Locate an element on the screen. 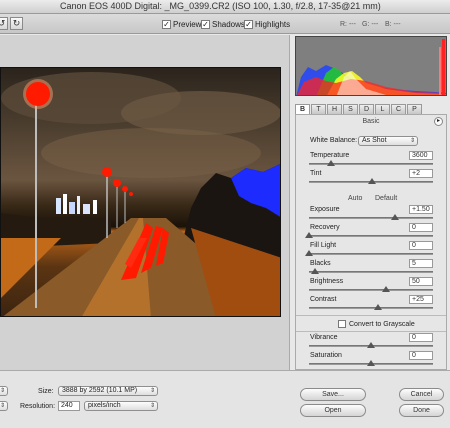  resolution-unit-select: pixels/inch ⇕ is located at coordinates (121, 406).